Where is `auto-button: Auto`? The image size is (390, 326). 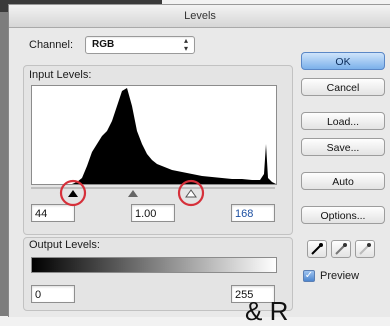 auto-button: Auto is located at coordinates (343, 181).